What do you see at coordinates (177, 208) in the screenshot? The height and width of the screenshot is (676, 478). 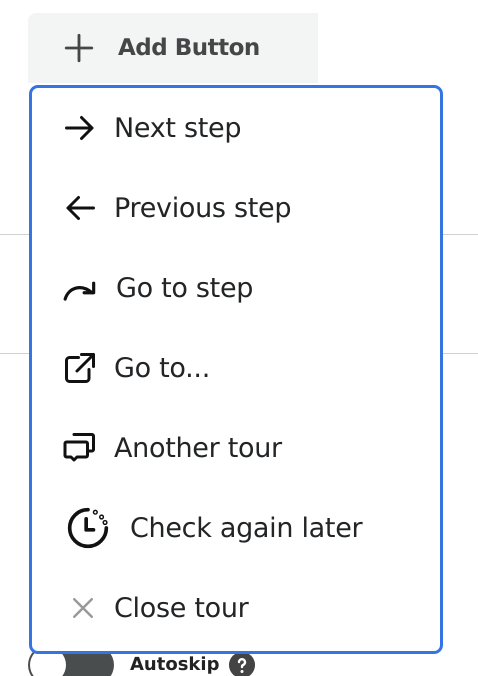 I see `menu-item: Previous step` at bounding box center [177, 208].